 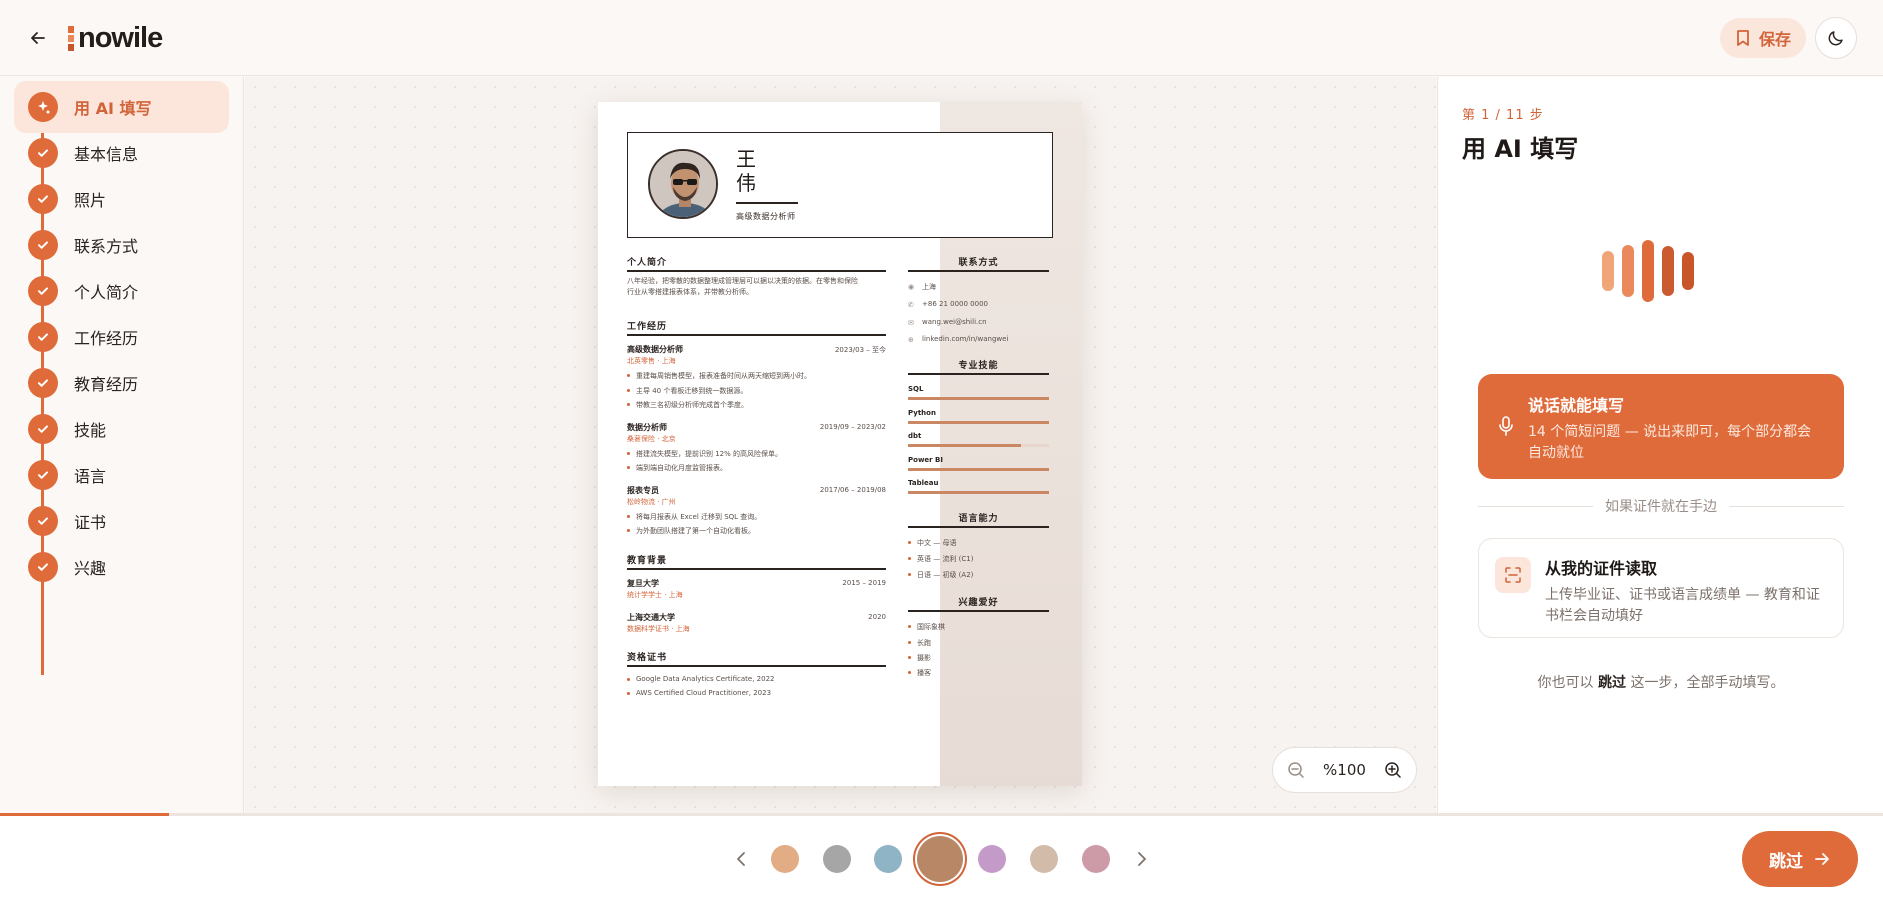 What do you see at coordinates (1763, 38) in the screenshot?
I see `save-button: 保存` at bounding box center [1763, 38].